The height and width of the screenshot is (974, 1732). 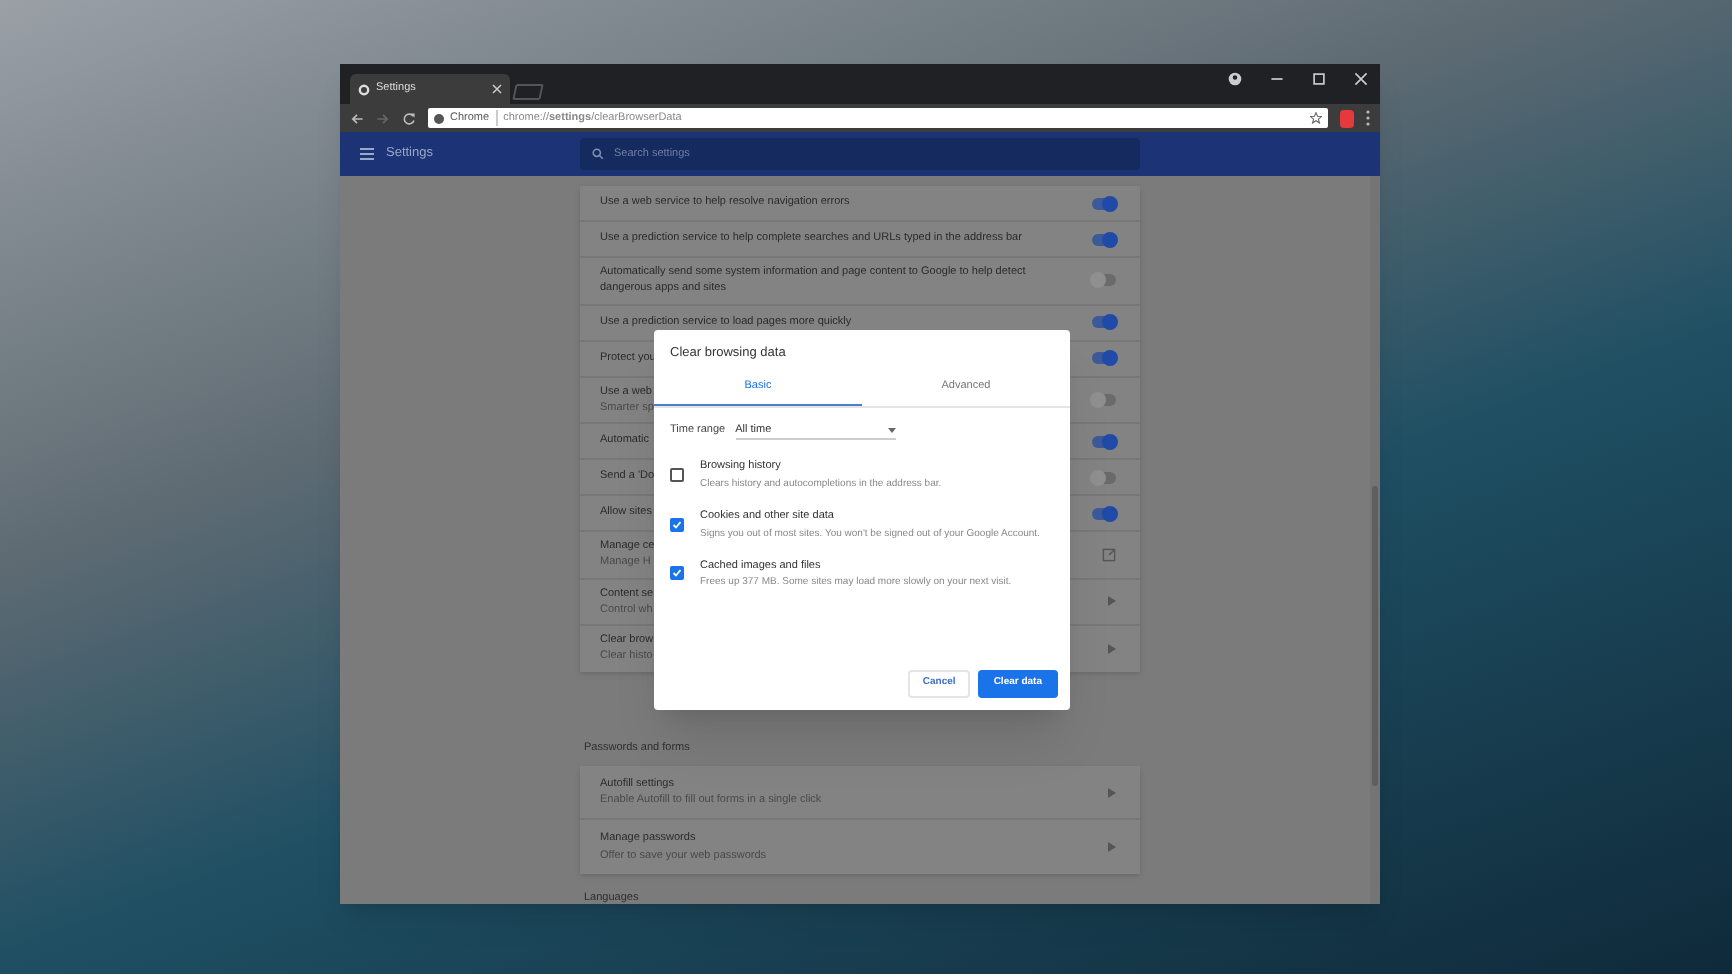 I want to click on new-tab-button, so click(x=528, y=92).